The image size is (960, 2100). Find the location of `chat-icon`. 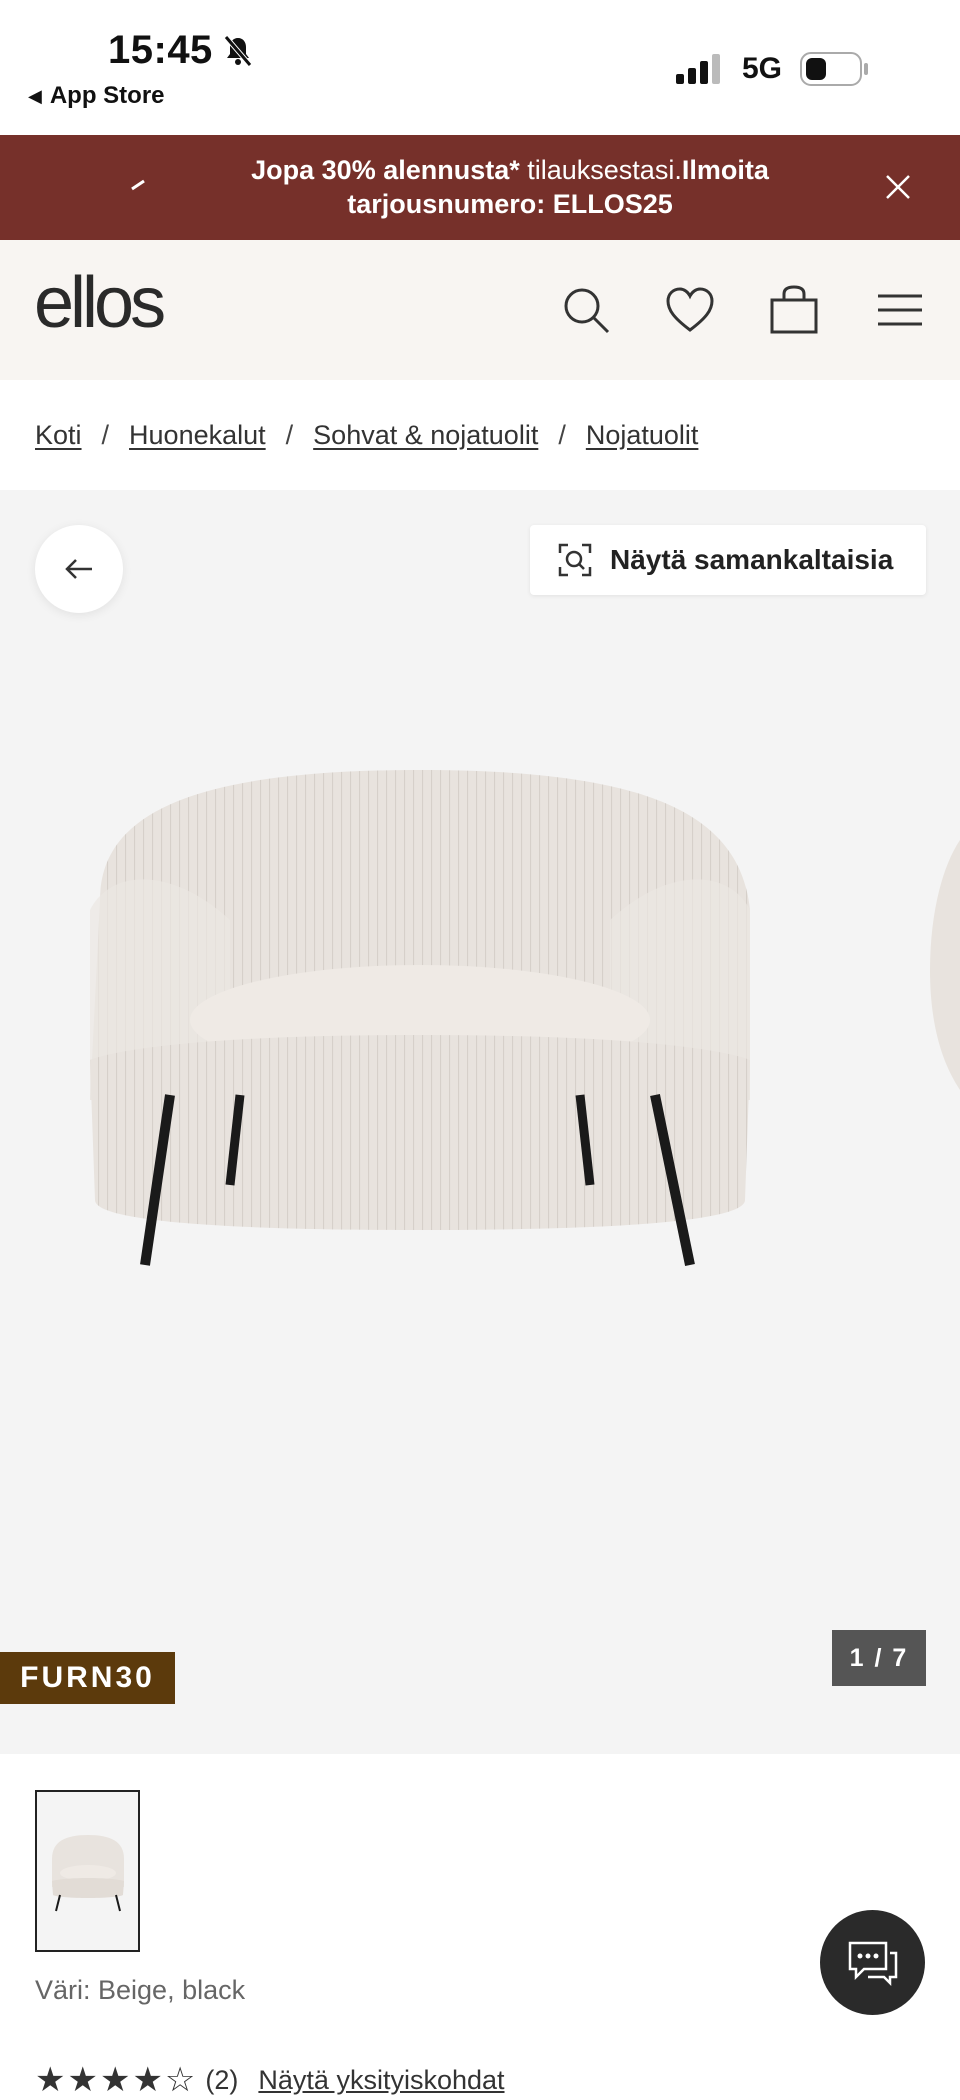

chat-icon is located at coordinates (872, 1963).